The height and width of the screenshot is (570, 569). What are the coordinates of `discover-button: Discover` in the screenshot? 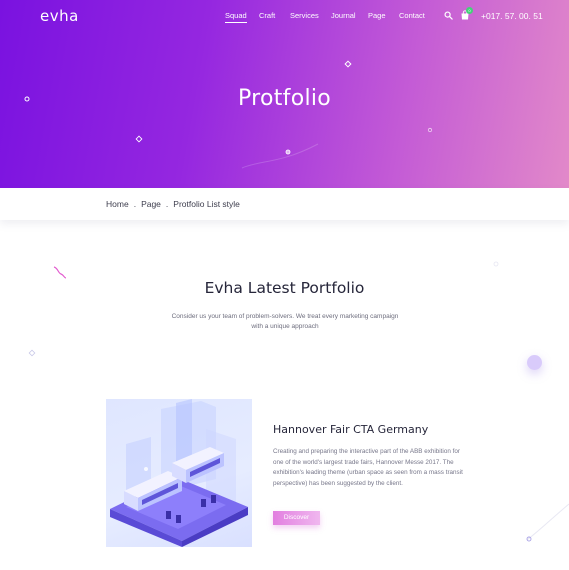 It's located at (296, 518).